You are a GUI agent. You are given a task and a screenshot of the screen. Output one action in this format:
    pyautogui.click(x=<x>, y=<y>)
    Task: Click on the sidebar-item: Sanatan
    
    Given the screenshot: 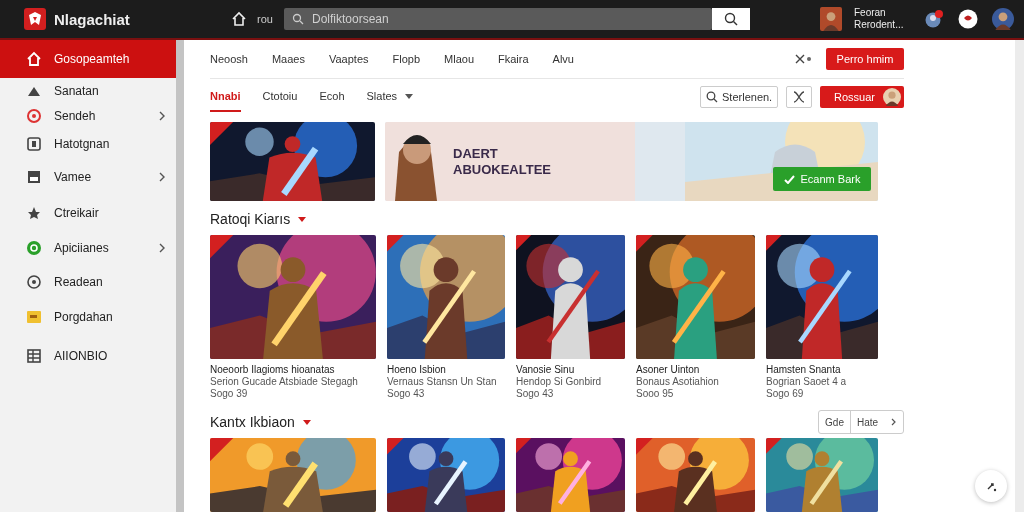 What is the action you would take?
    pyautogui.click(x=88, y=90)
    